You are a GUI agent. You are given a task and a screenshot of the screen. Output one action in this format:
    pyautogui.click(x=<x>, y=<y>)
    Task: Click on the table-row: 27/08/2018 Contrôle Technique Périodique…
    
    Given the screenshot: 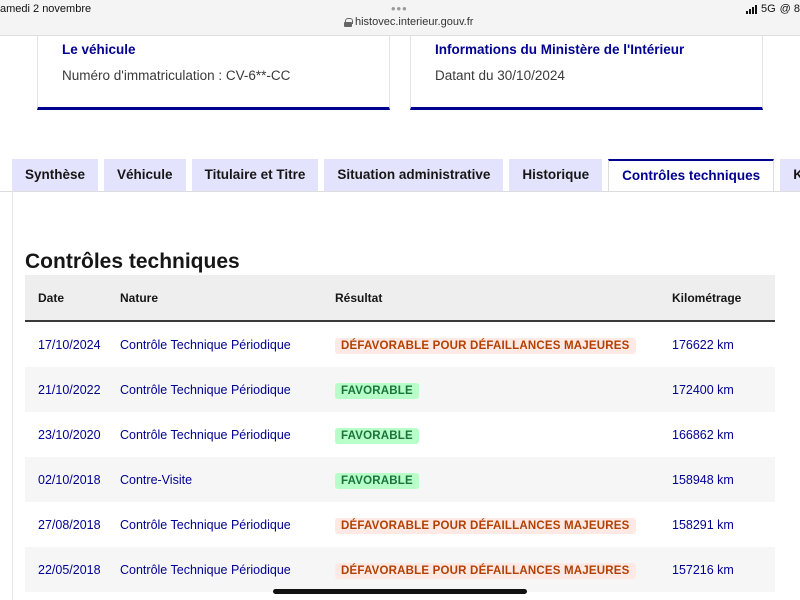 What is the action you would take?
    pyautogui.click(x=400, y=524)
    